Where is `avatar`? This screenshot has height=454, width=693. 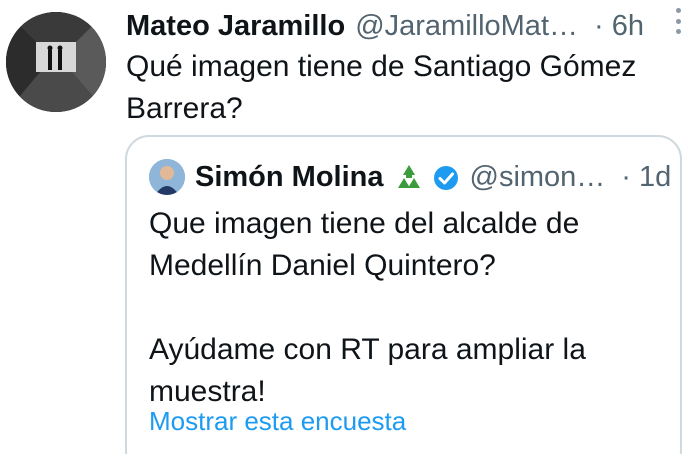
avatar is located at coordinates (56, 62).